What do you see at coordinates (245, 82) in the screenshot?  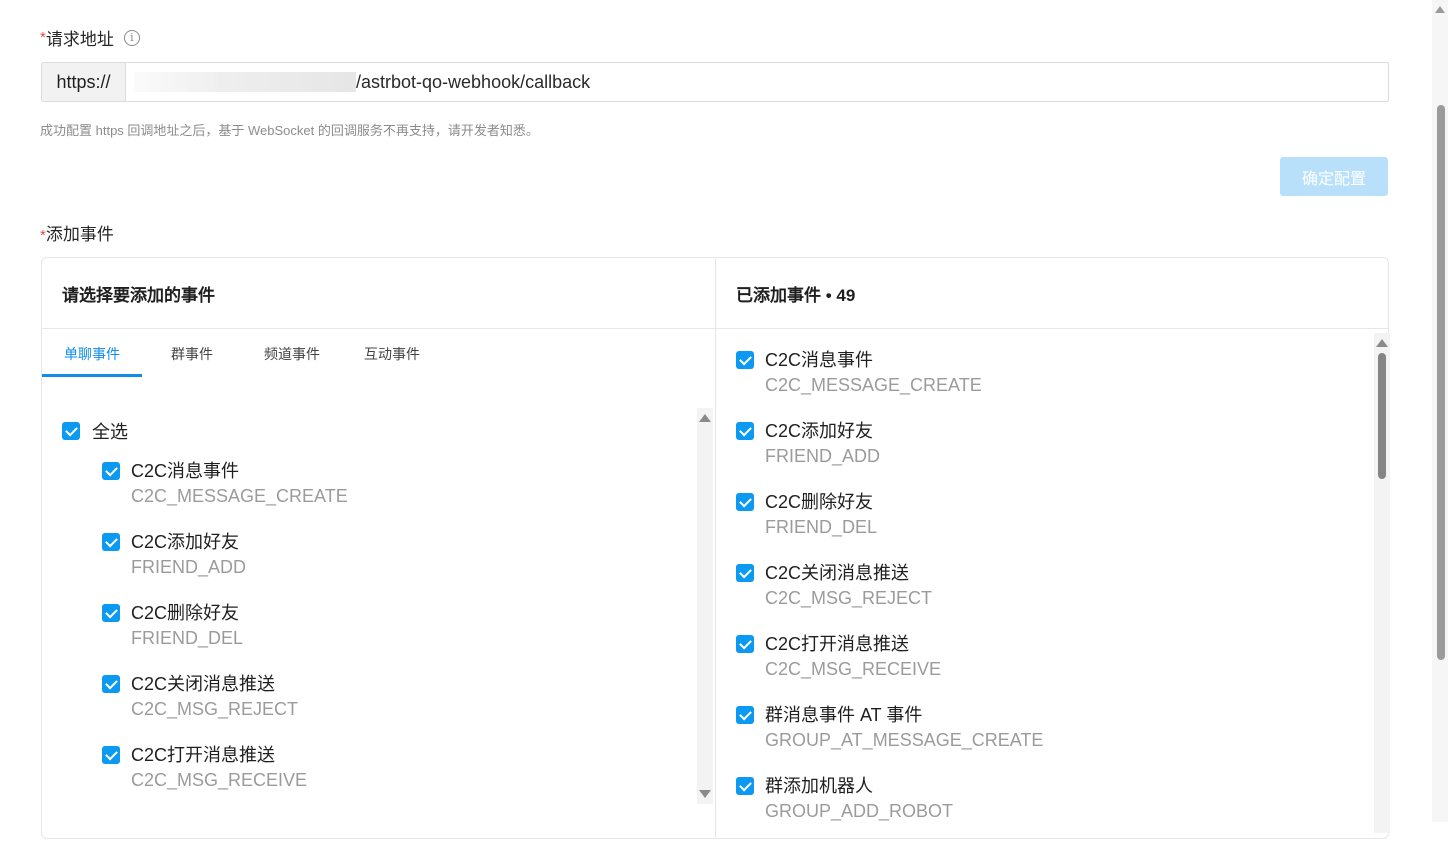 I see `redacted-domain` at bounding box center [245, 82].